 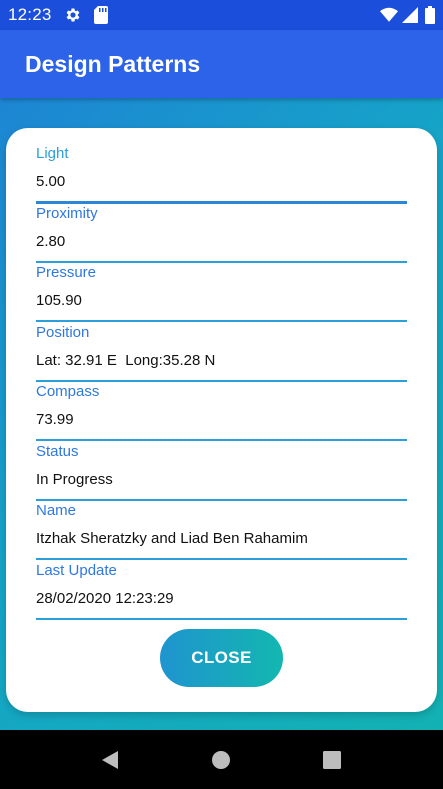 What do you see at coordinates (109, 760) in the screenshot?
I see `back-icon` at bounding box center [109, 760].